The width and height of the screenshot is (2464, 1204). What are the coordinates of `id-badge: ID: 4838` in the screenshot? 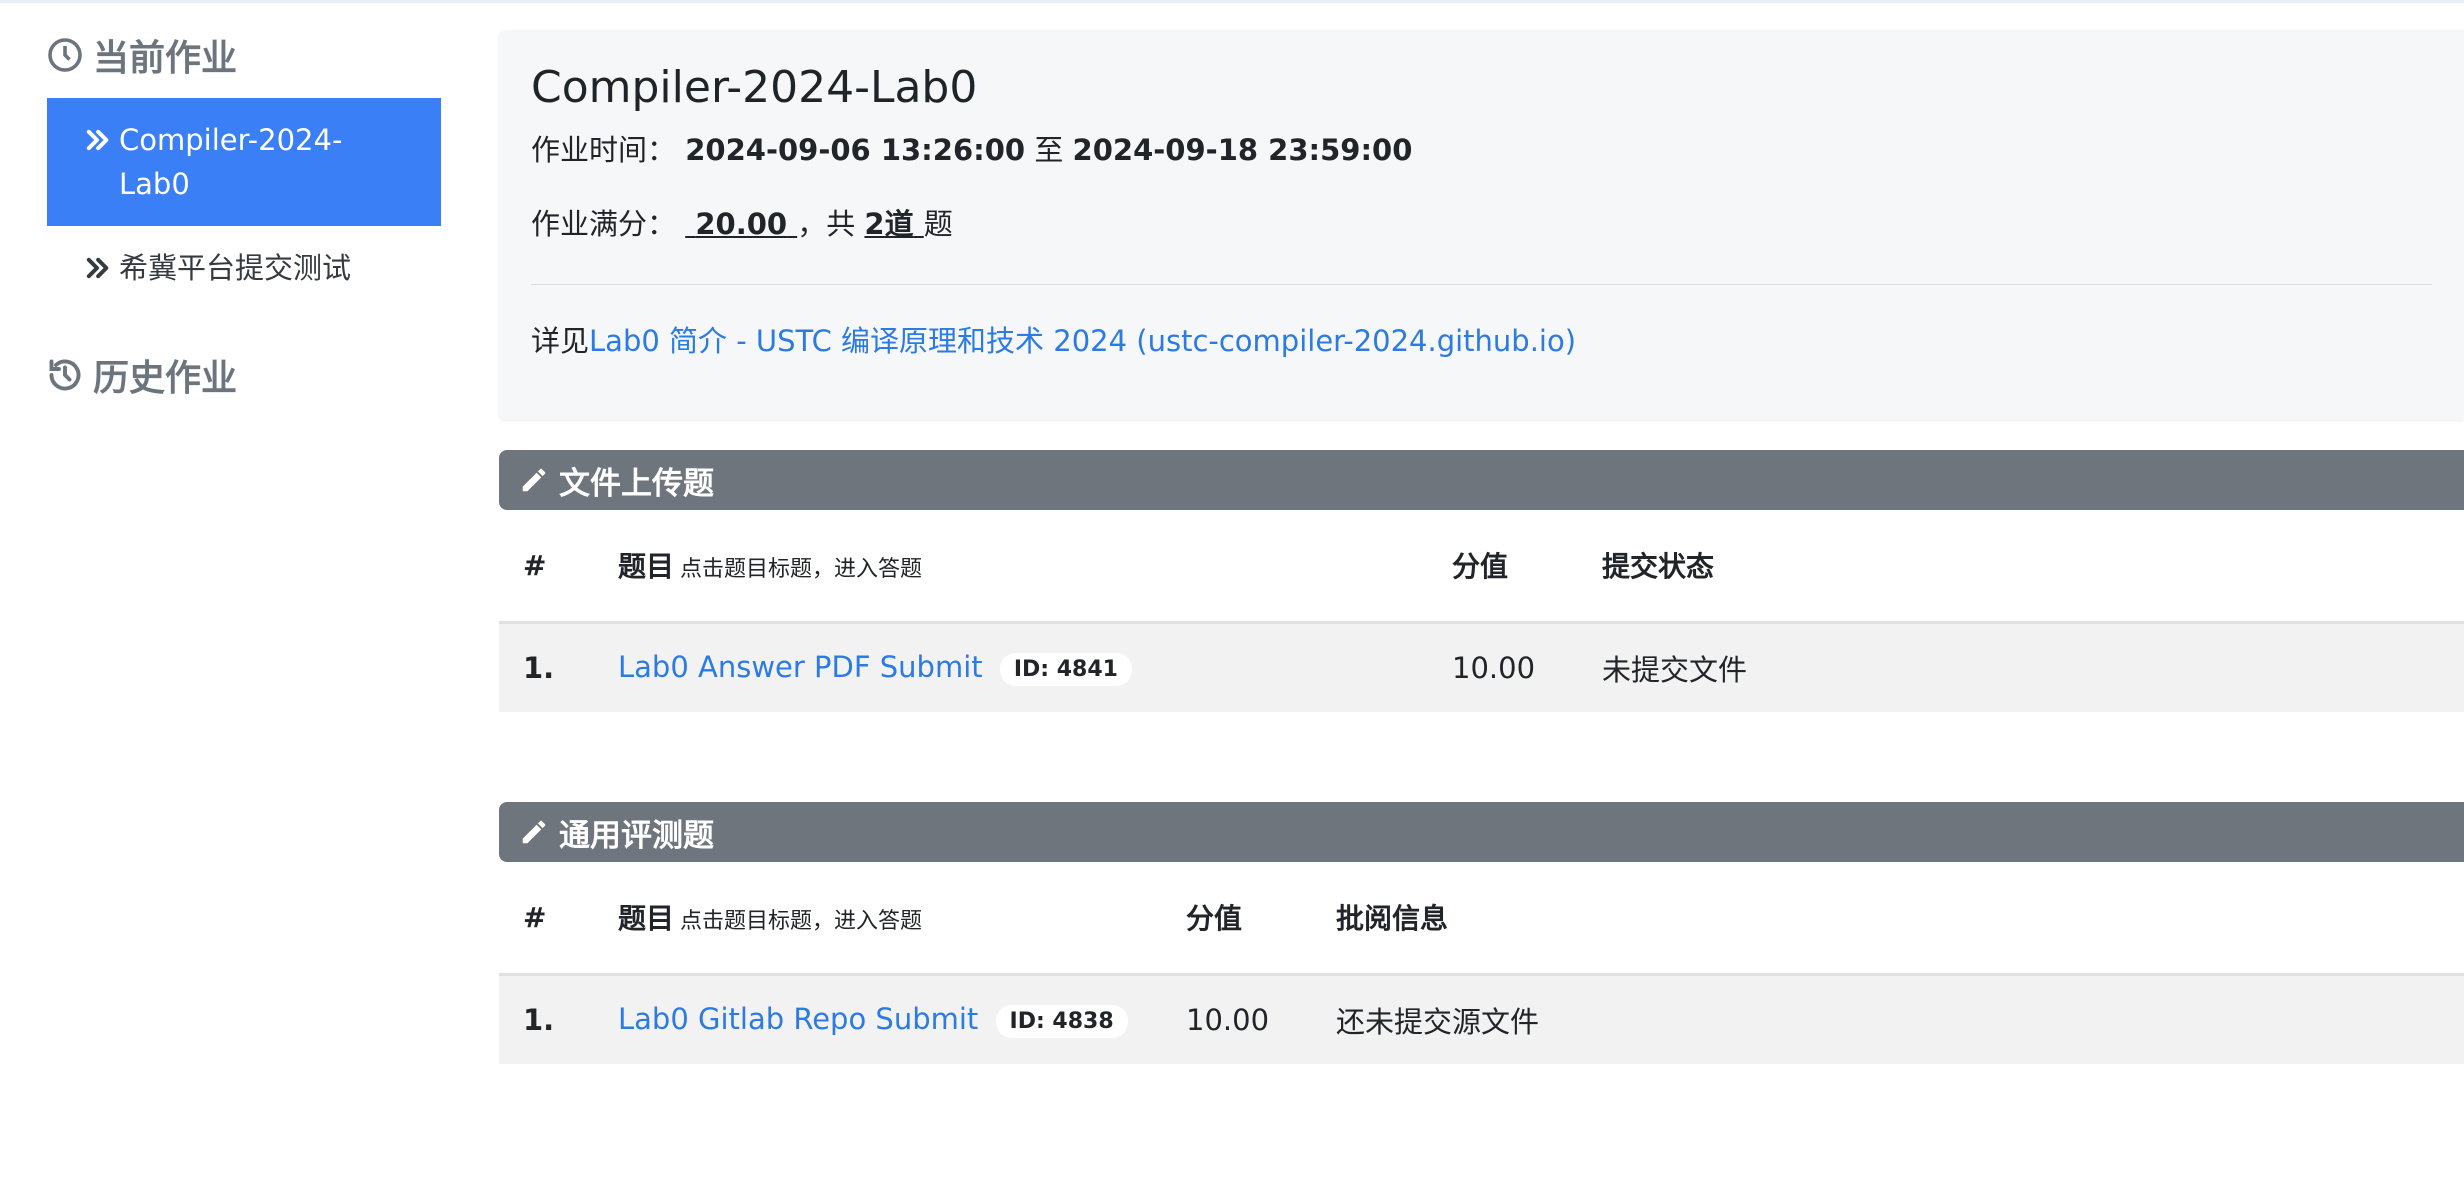 It's located at (1061, 1021).